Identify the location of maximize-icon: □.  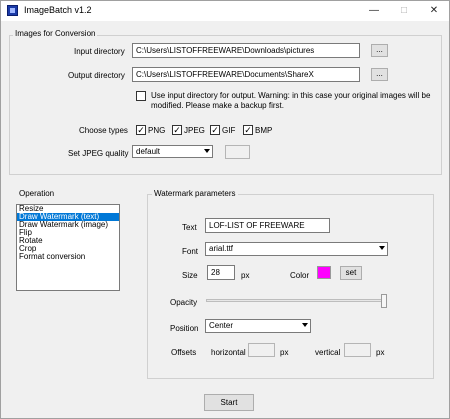
(404, 10).